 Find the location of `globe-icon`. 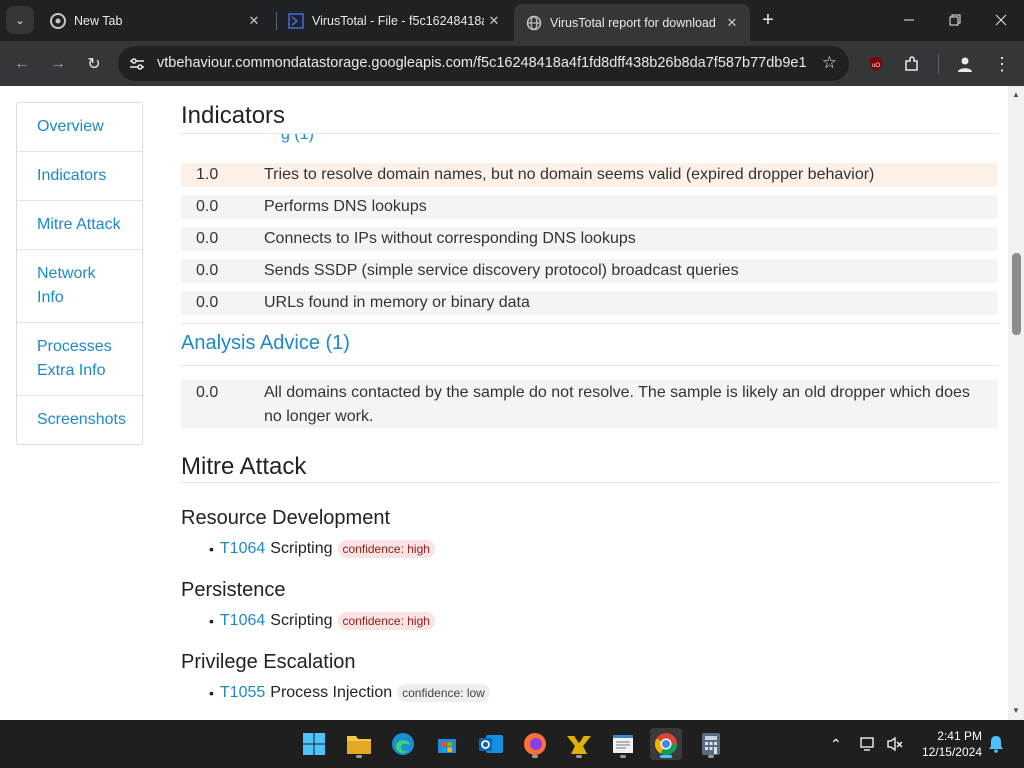

globe-icon is located at coordinates (534, 23).